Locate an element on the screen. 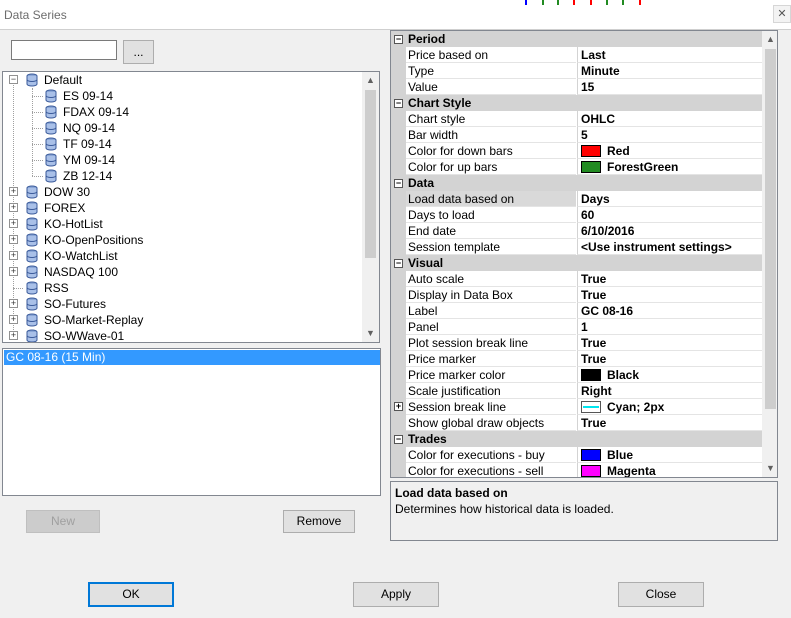 The width and height of the screenshot is (791, 618). property-row: Panel 1 is located at coordinates (576, 327).